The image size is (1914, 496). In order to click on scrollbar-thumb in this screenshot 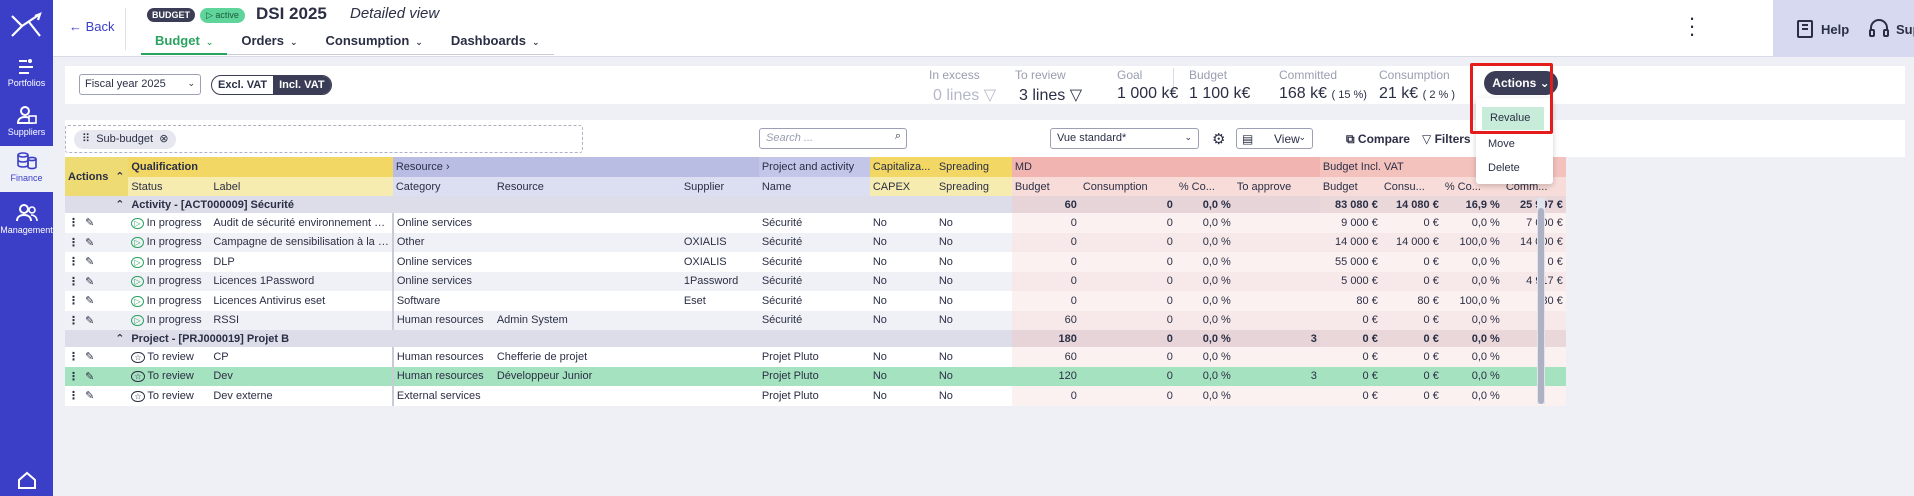, I will do `click(1541, 306)`.